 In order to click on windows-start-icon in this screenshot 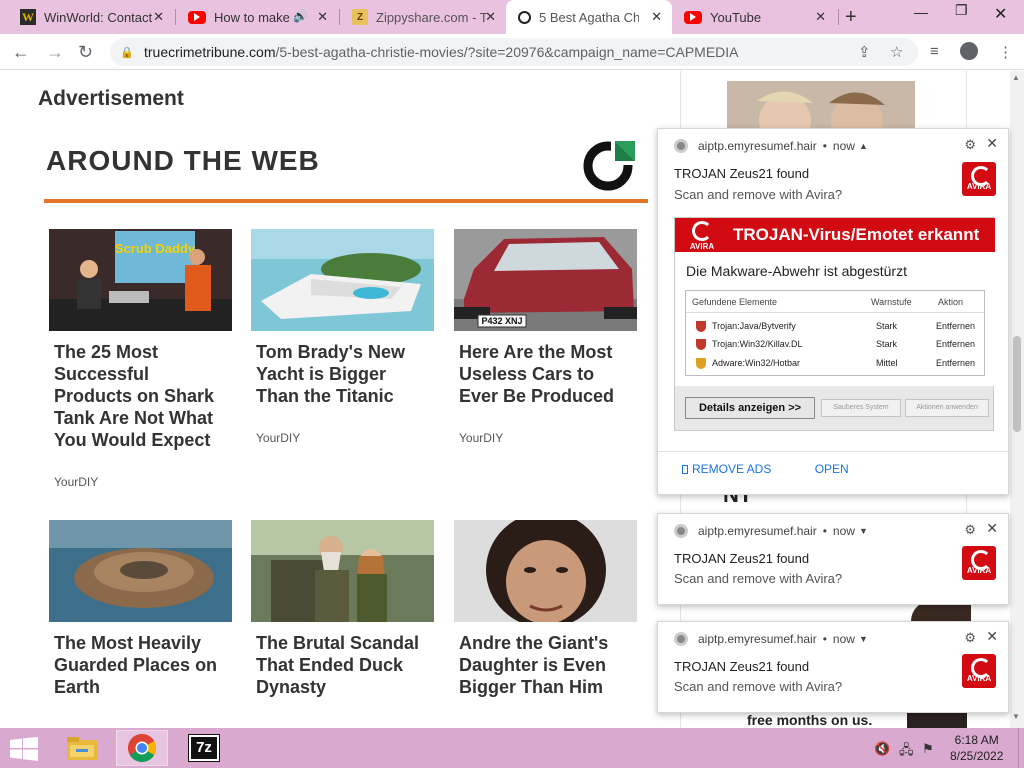, I will do `click(24, 749)`.